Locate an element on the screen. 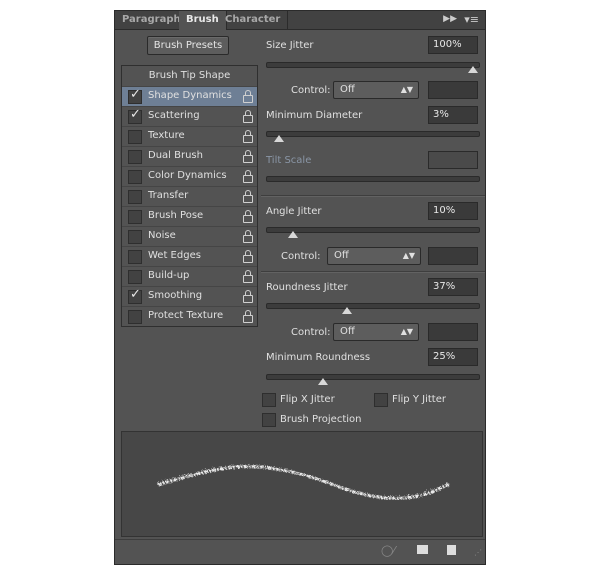 This screenshot has width=600, height=575. option-label: Smoothing is located at coordinates (175, 295).